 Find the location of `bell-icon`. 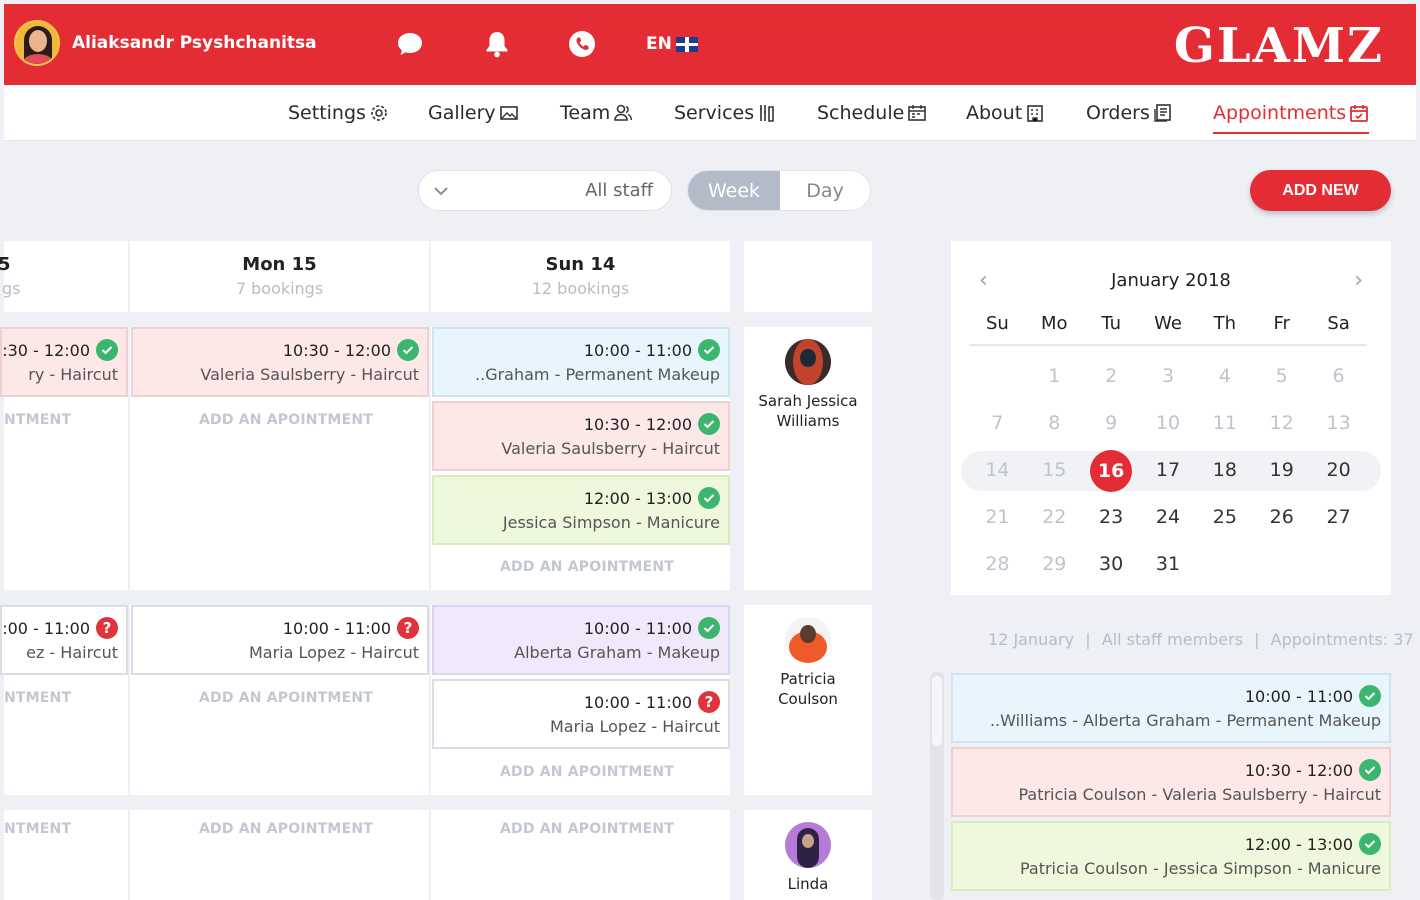

bell-icon is located at coordinates (497, 44).